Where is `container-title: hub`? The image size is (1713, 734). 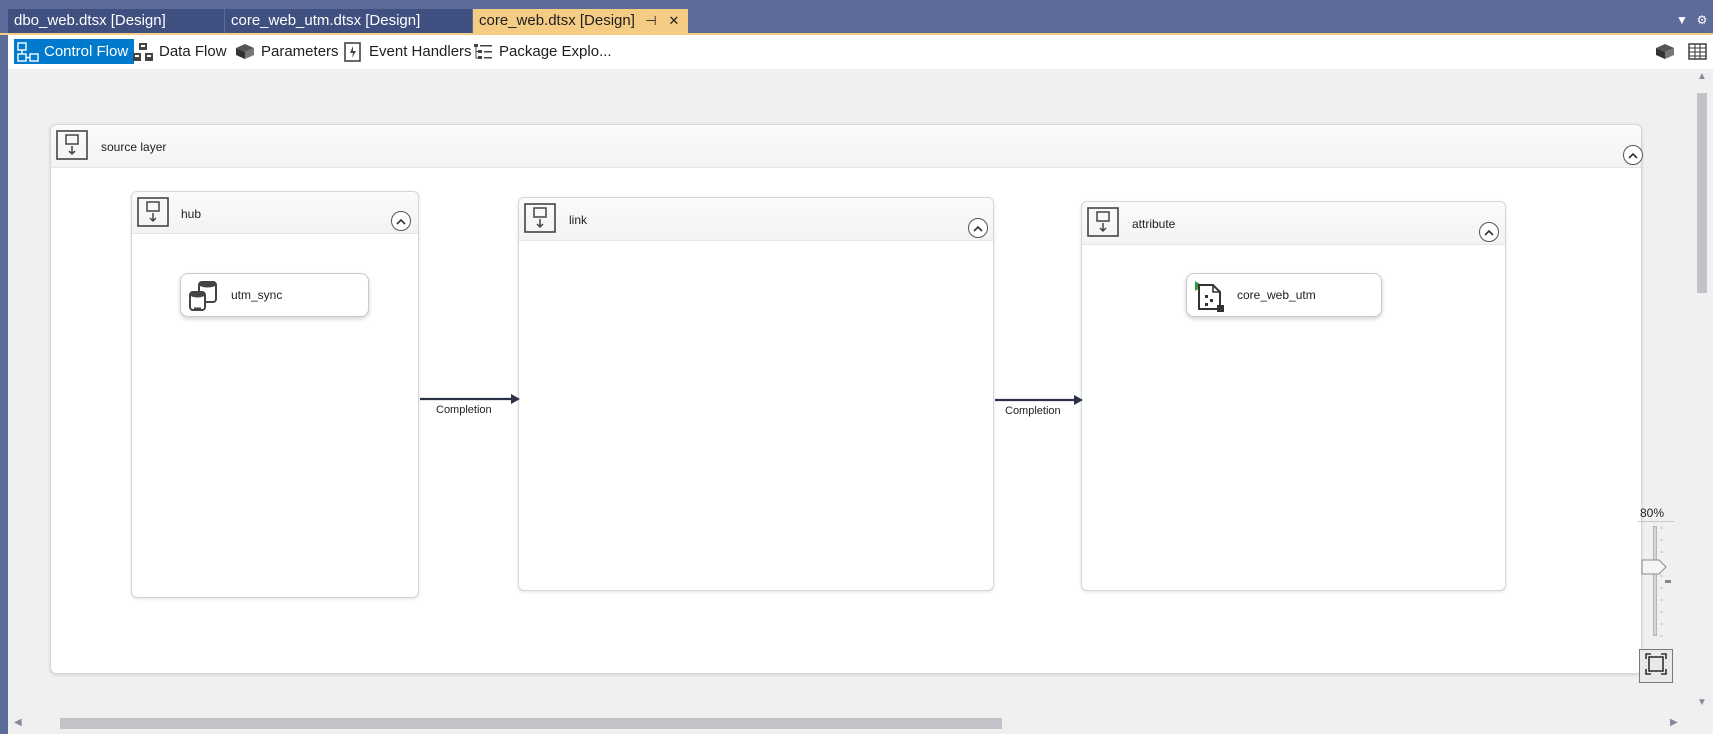 container-title: hub is located at coordinates (191, 214).